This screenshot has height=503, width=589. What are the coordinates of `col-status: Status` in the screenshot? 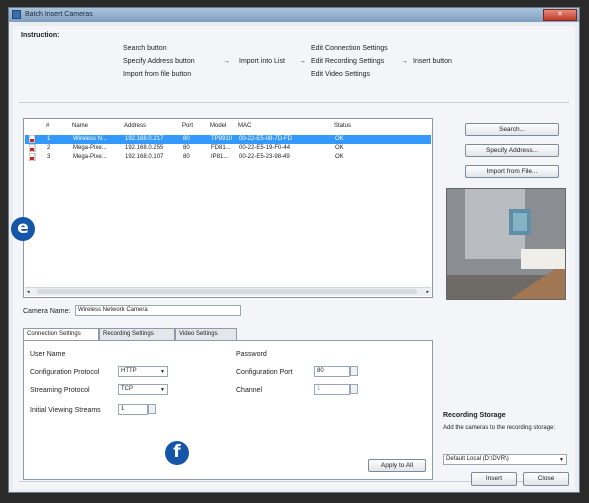 It's located at (343, 126).